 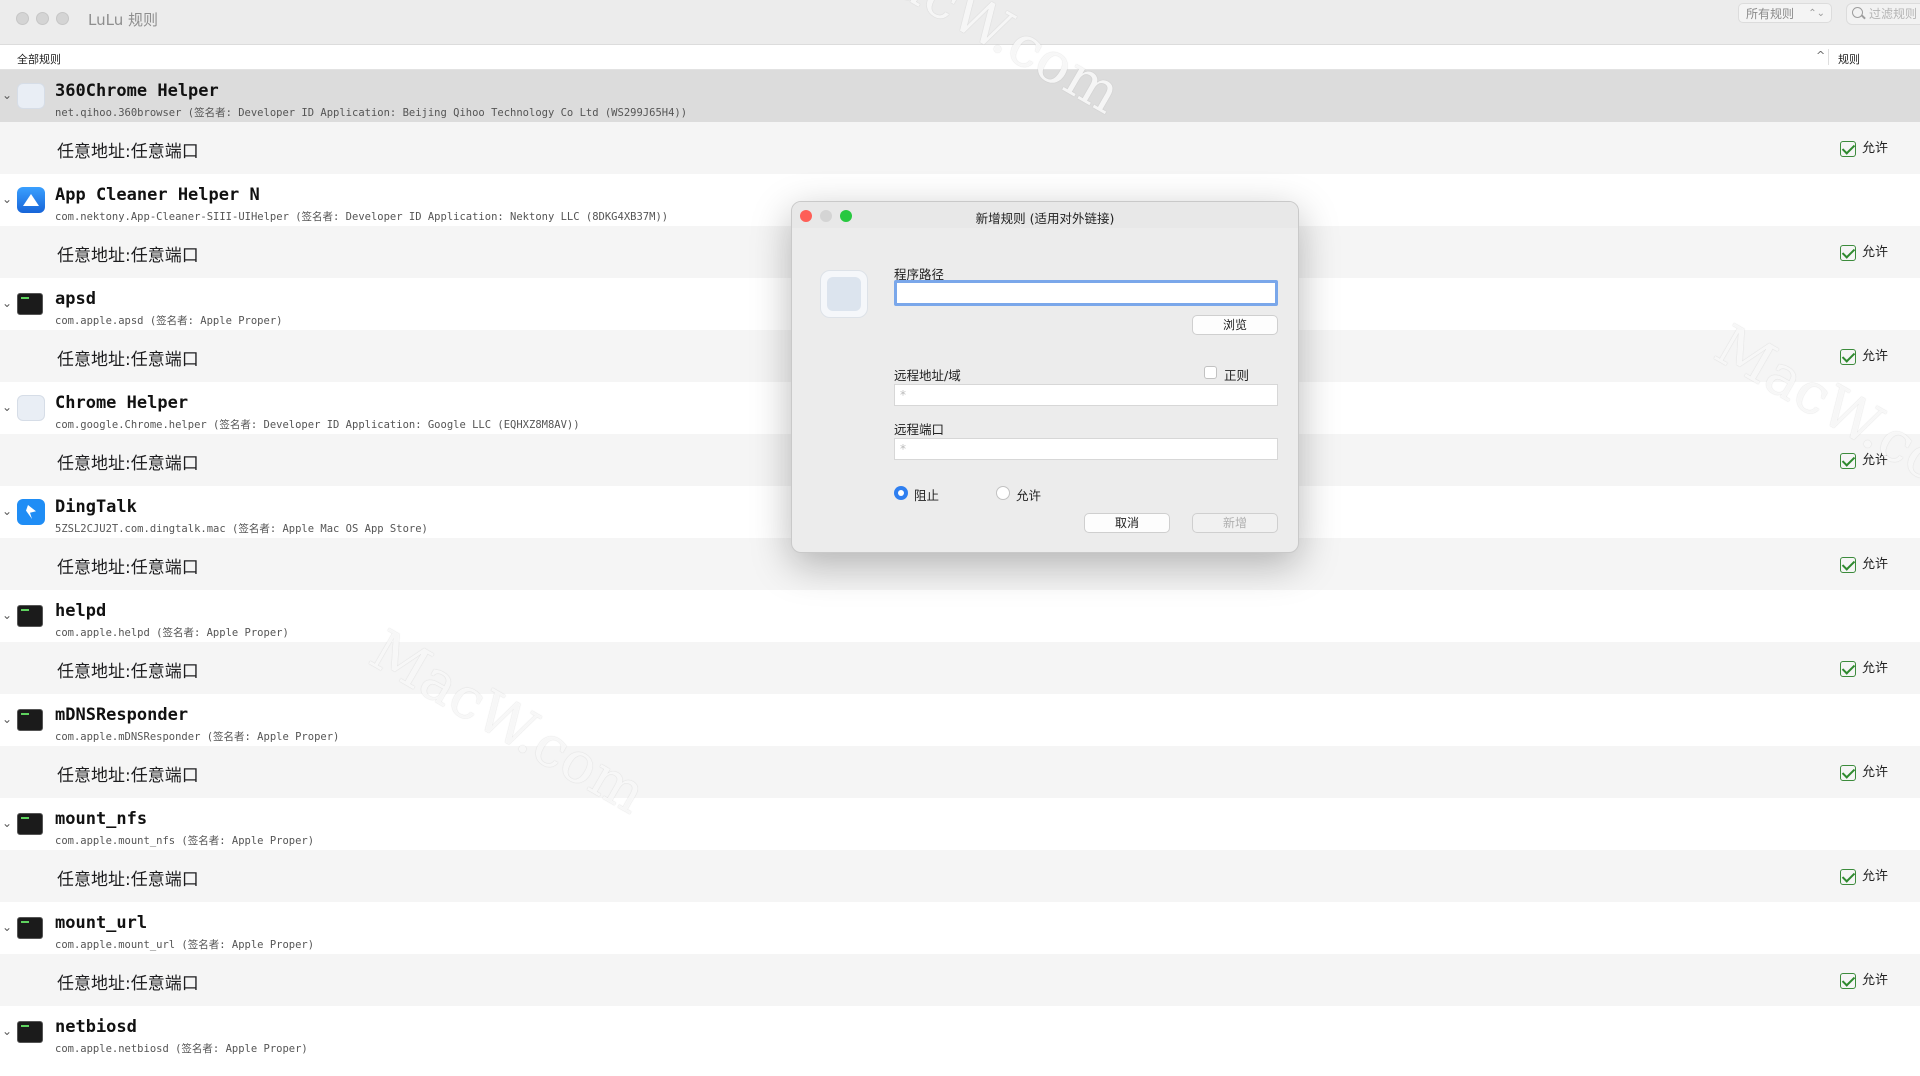 I want to click on regex-label: 正则, so click(x=1237, y=375).